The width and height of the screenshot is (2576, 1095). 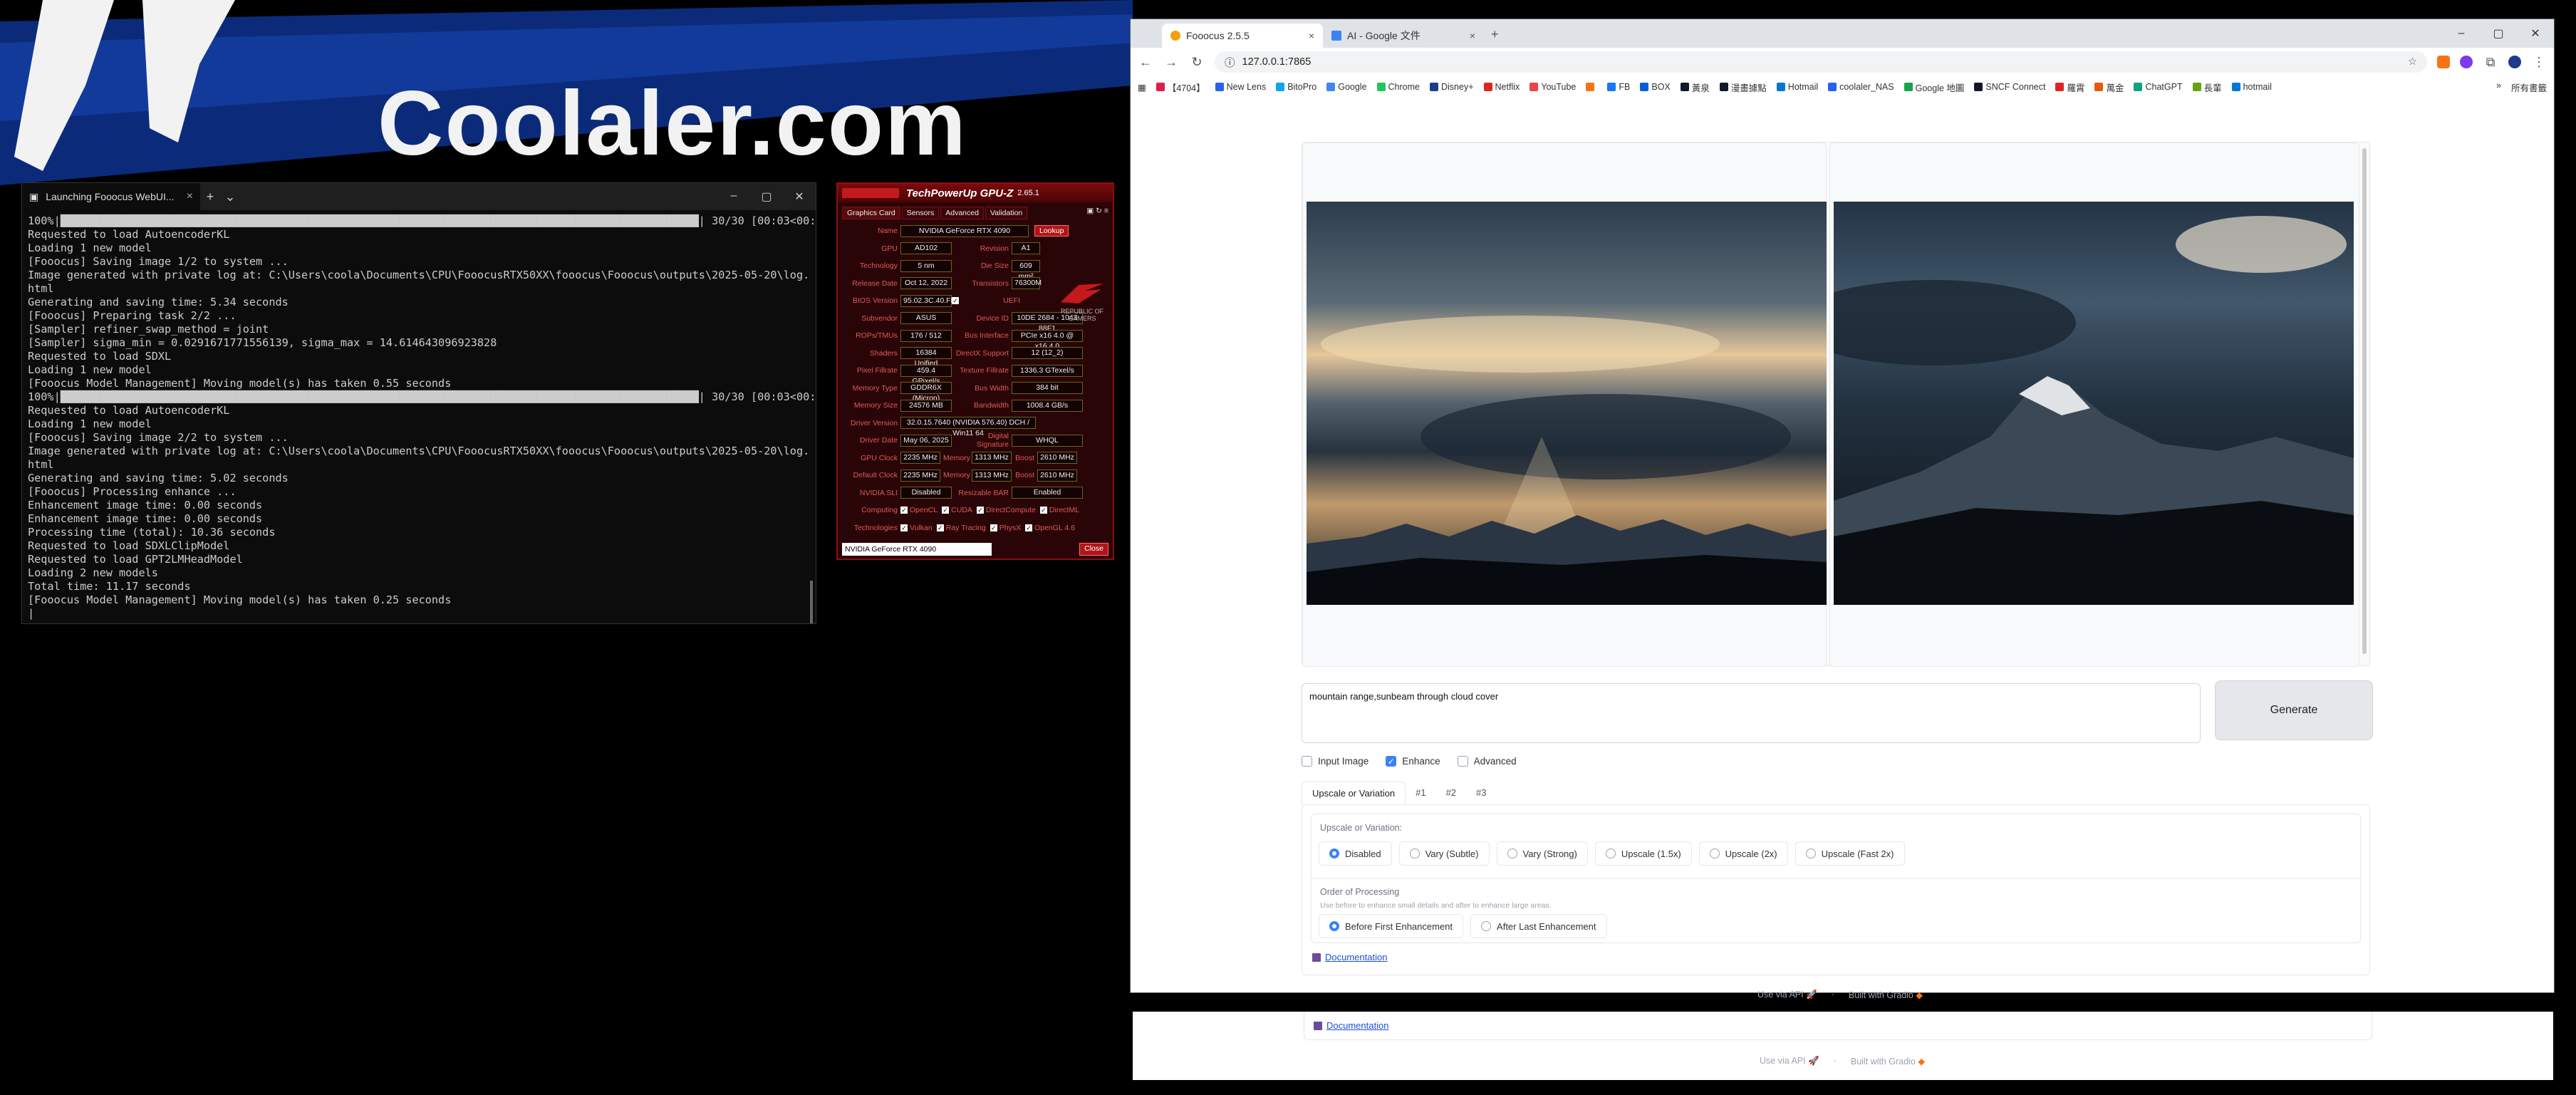 I want to click on bookmark-label: YouTube, so click(x=1558, y=87).